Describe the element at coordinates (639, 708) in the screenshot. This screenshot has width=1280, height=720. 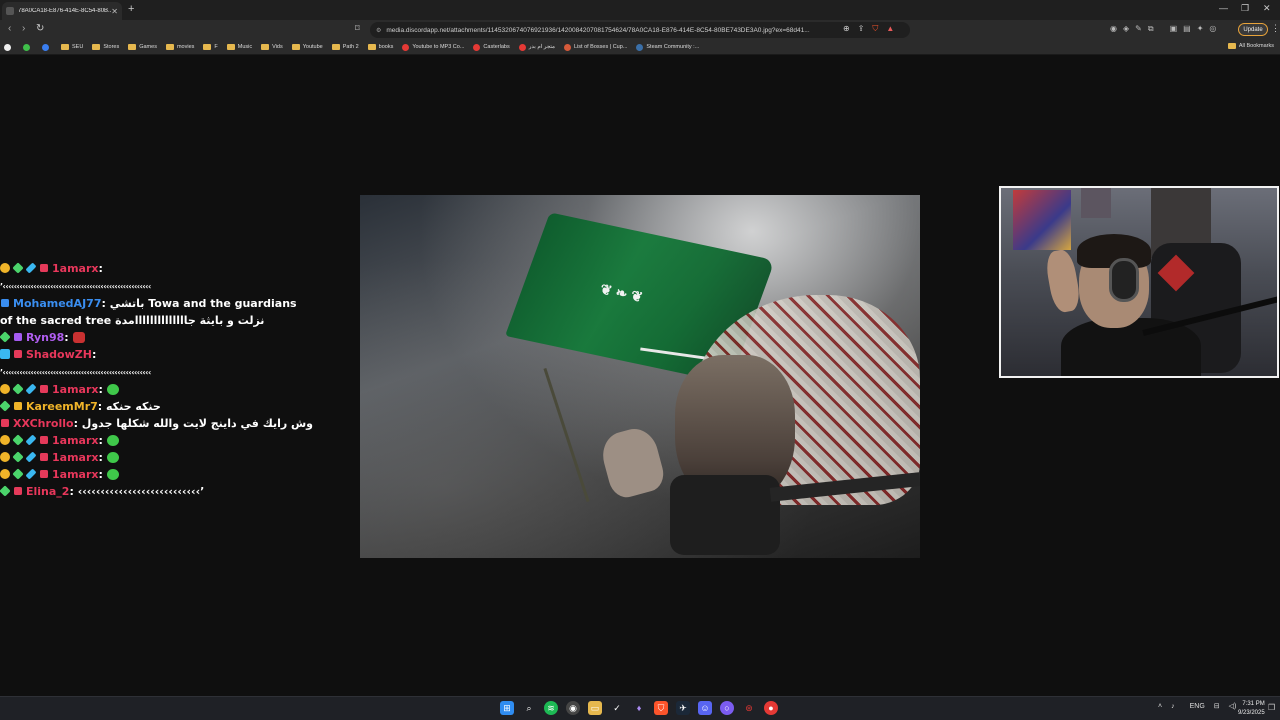
I see `app-icon: ♦` at that location.